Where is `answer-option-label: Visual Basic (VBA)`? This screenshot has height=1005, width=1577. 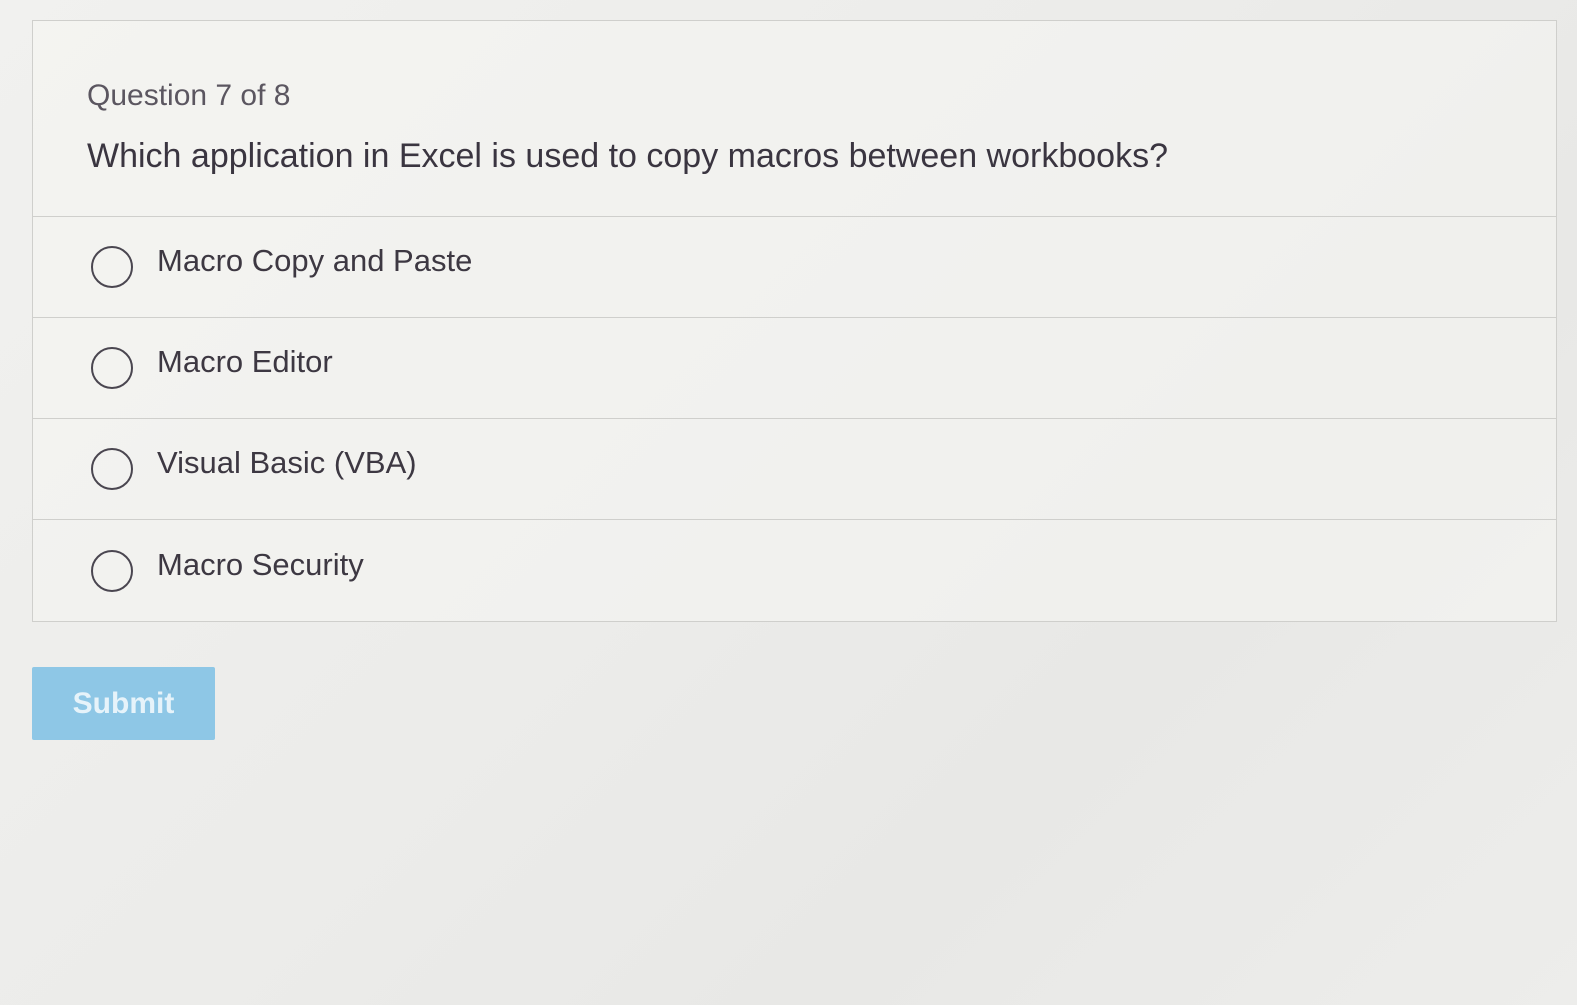
answer-option-label: Visual Basic (VBA) is located at coordinates (287, 463).